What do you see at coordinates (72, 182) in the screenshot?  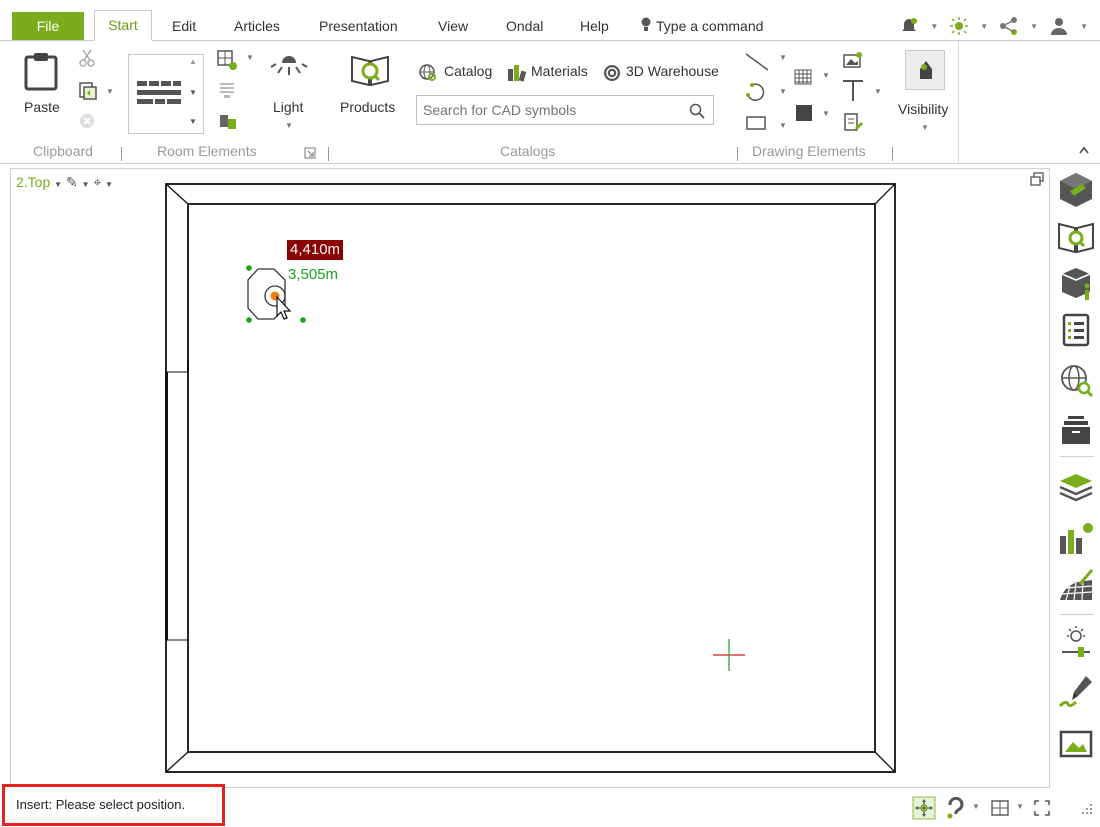 I see `pen-icon: ✎` at bounding box center [72, 182].